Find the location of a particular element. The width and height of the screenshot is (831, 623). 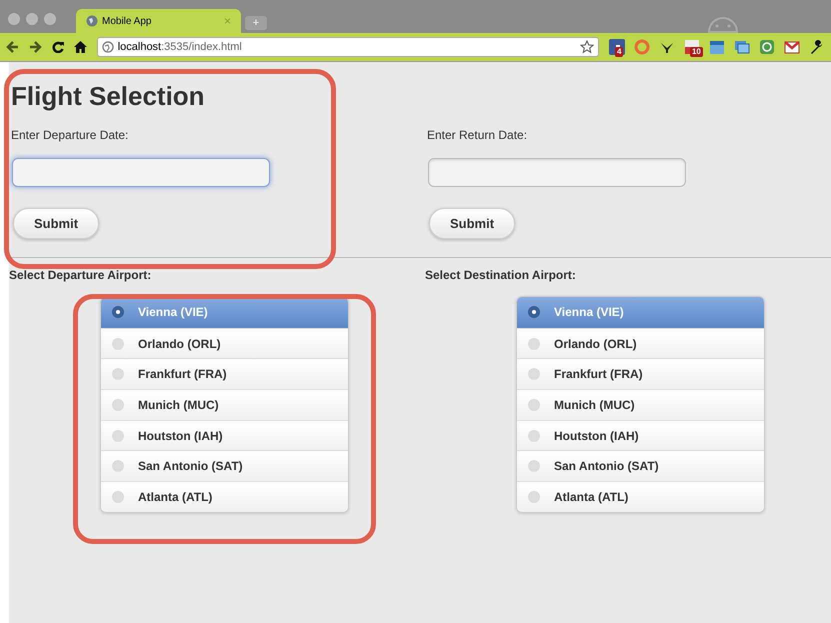

page-title: Flight Selection is located at coordinates (108, 96).